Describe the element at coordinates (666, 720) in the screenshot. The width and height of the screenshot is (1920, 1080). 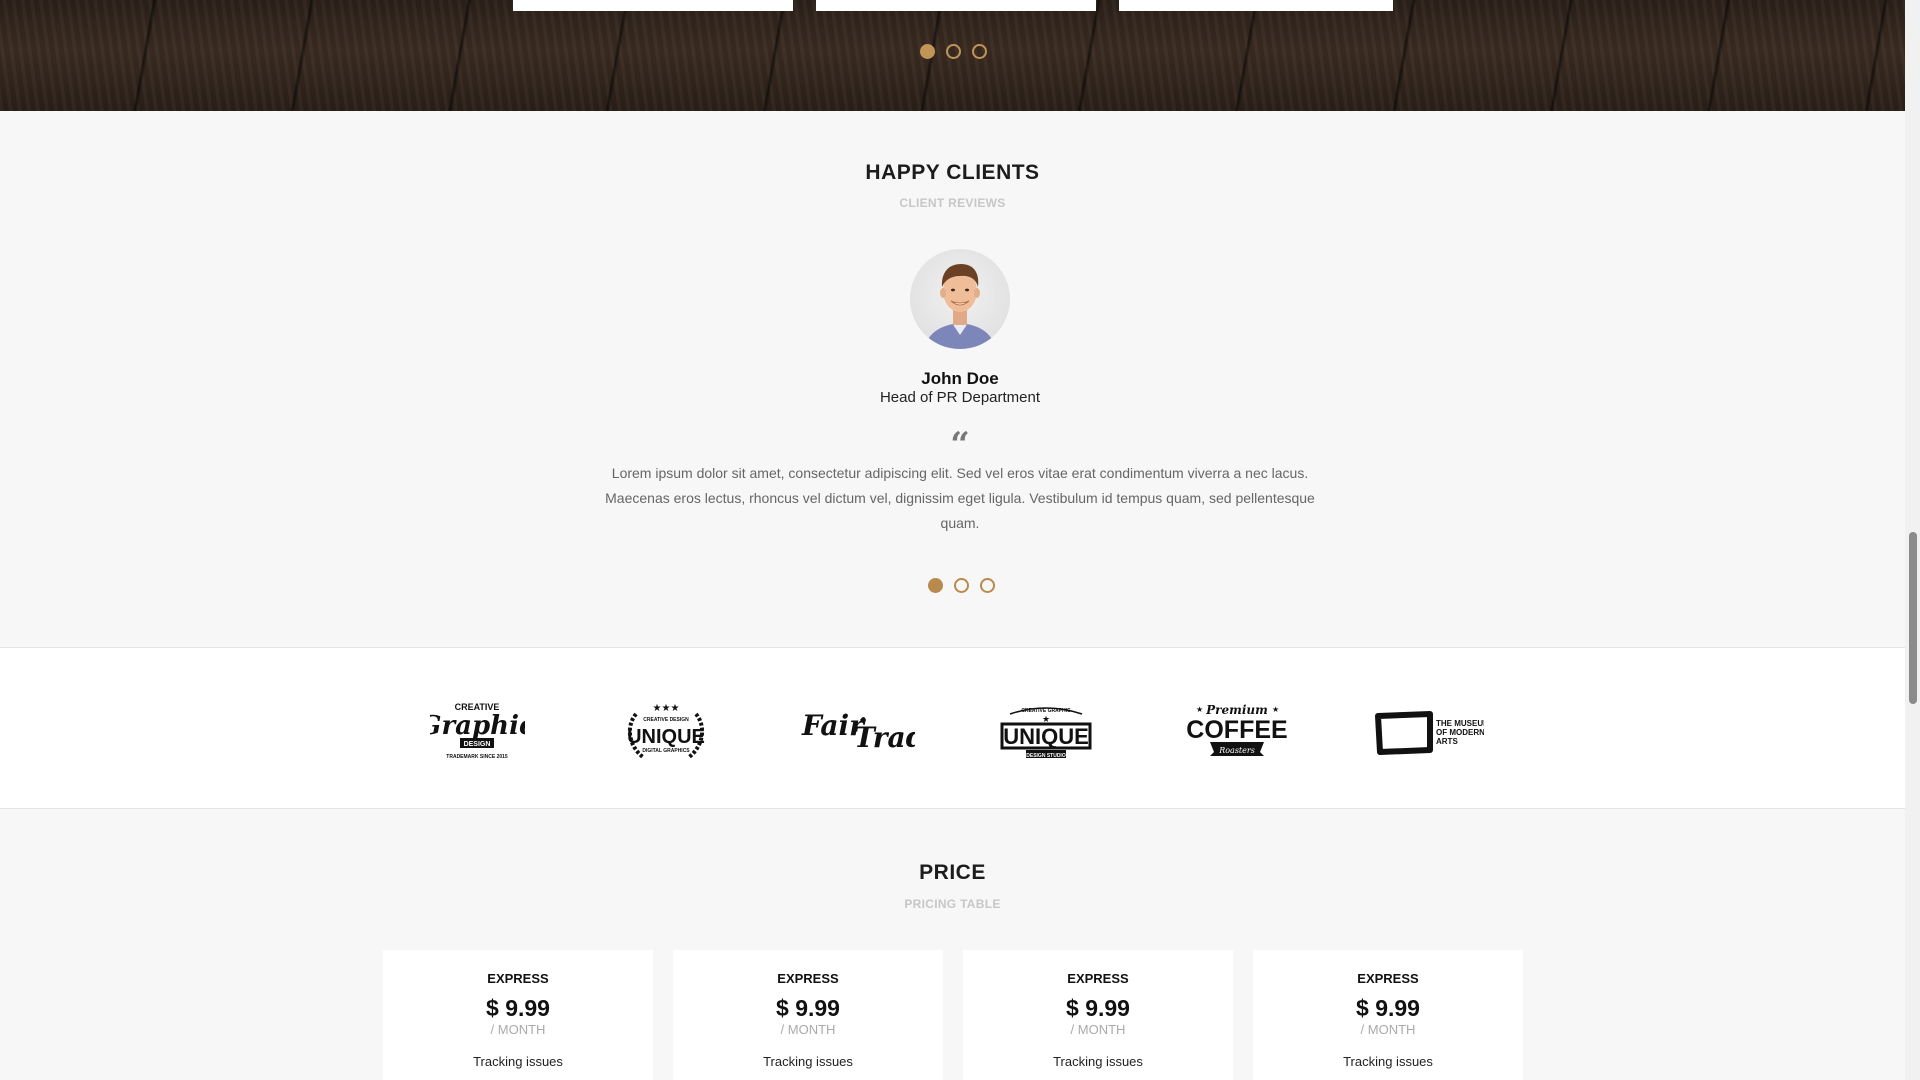
I see `logo-2-top: CREATIVE DESIGN` at that location.